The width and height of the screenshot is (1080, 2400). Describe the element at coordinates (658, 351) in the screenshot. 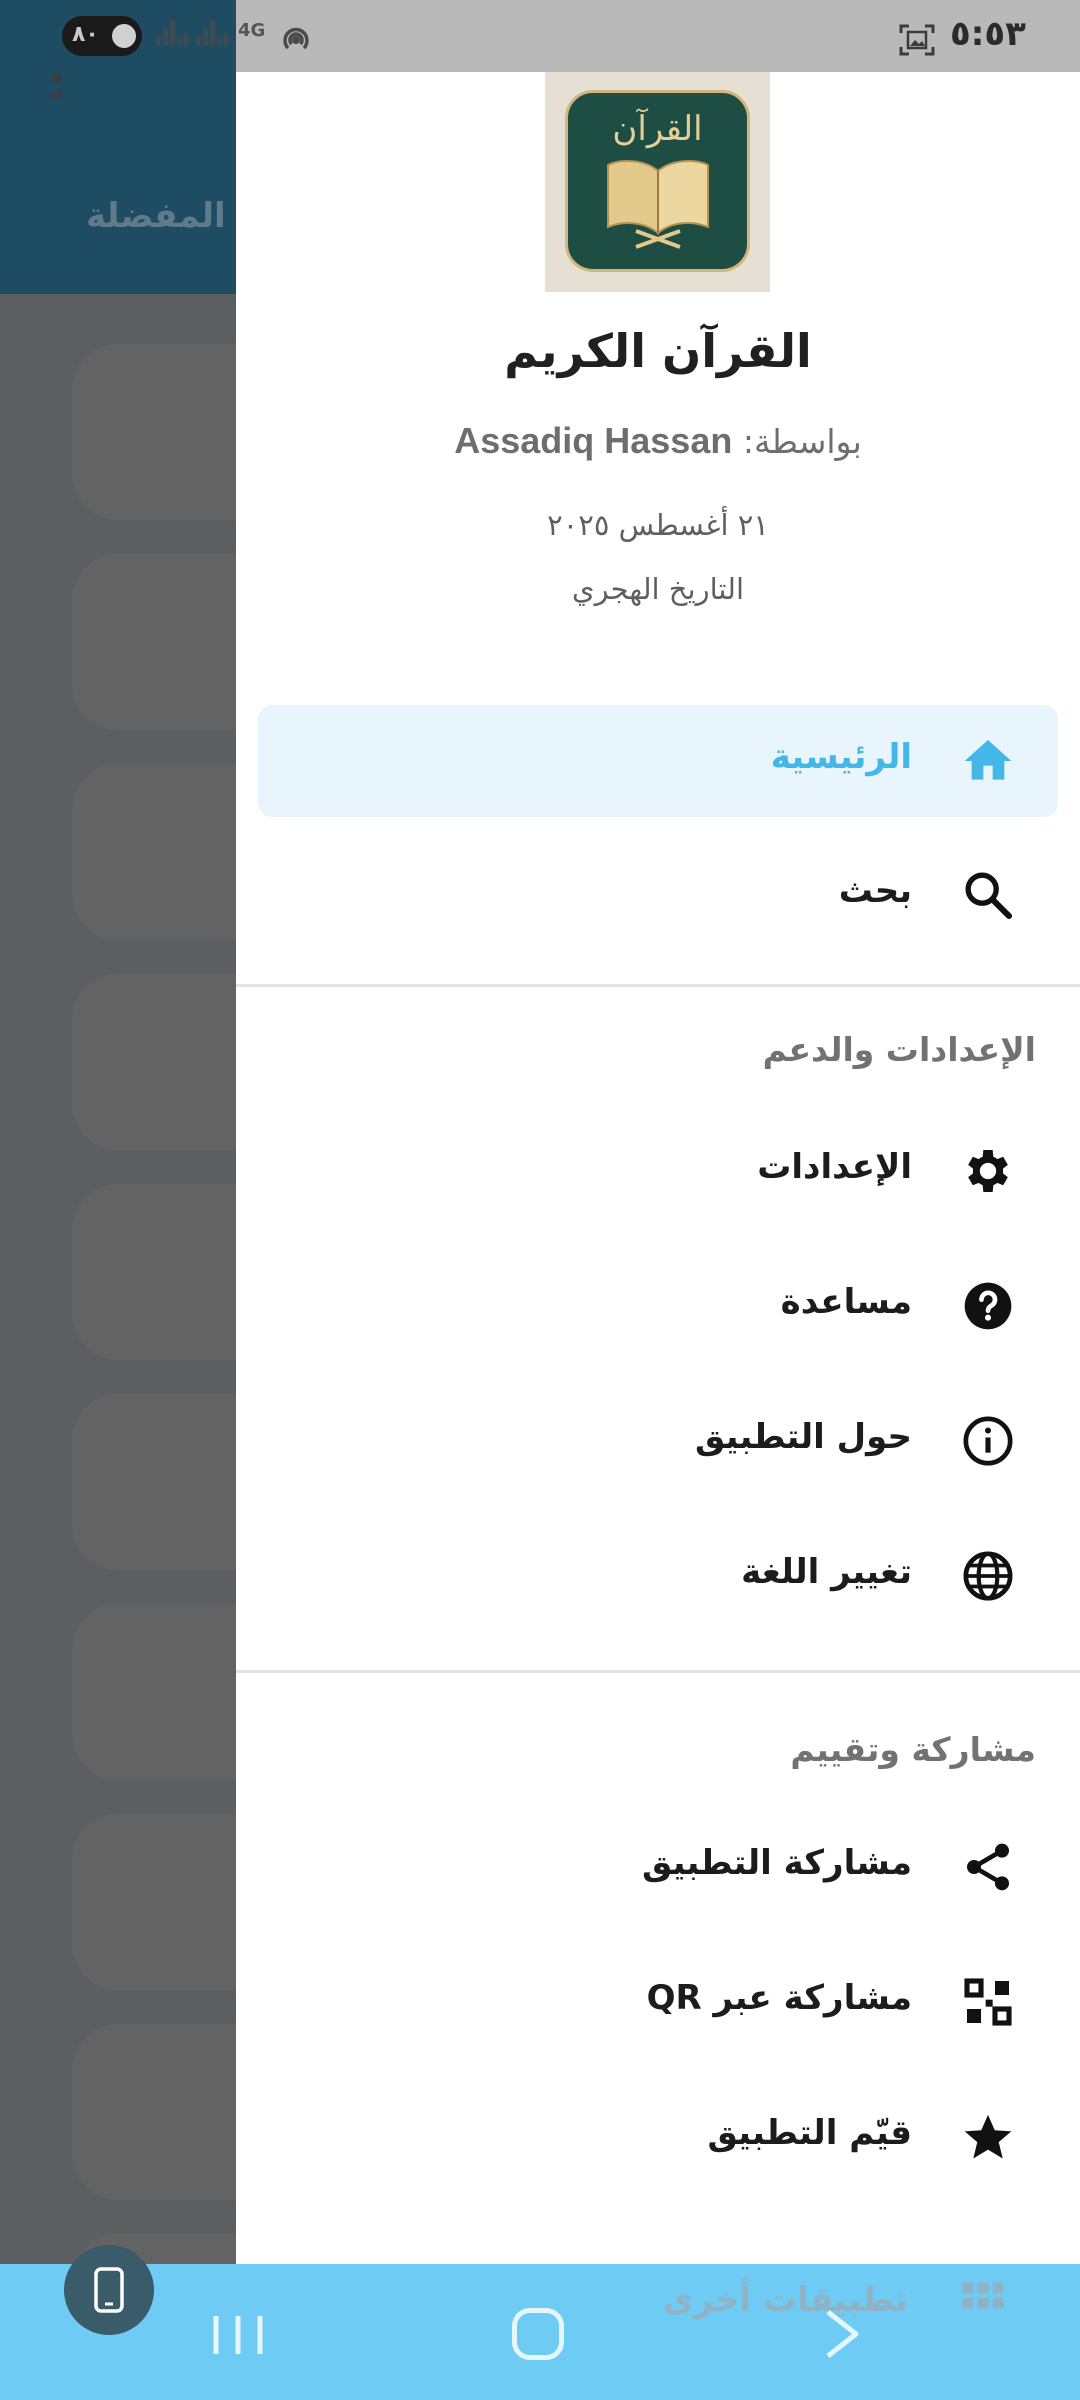

I see `app-title: القرآن الكريم` at that location.